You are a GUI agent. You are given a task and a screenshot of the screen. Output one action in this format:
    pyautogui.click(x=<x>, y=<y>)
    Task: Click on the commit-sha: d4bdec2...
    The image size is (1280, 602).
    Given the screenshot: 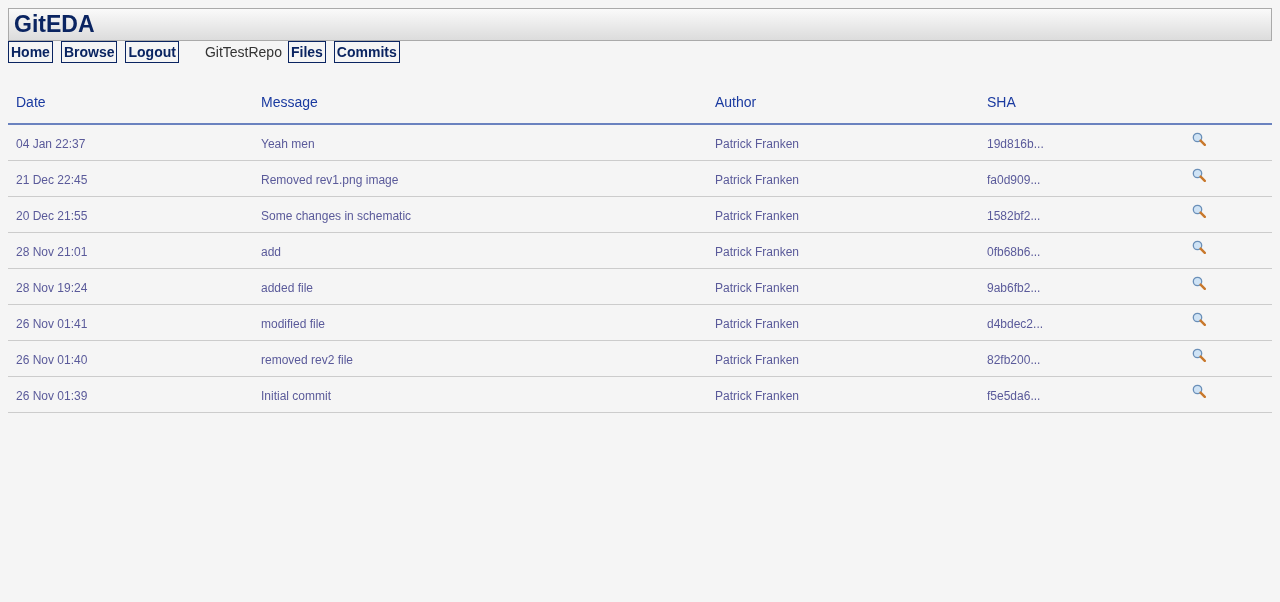 What is the action you would take?
    pyautogui.click(x=1015, y=323)
    